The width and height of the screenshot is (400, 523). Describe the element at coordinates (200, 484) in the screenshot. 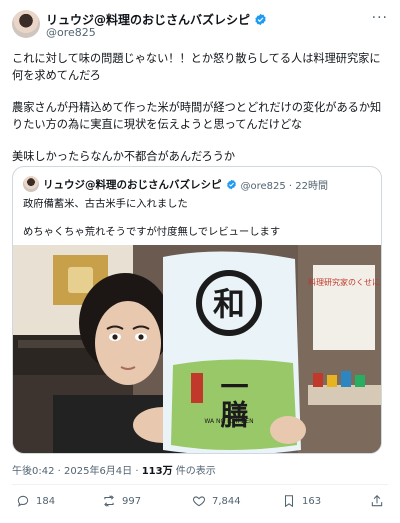

I see `divider` at that location.